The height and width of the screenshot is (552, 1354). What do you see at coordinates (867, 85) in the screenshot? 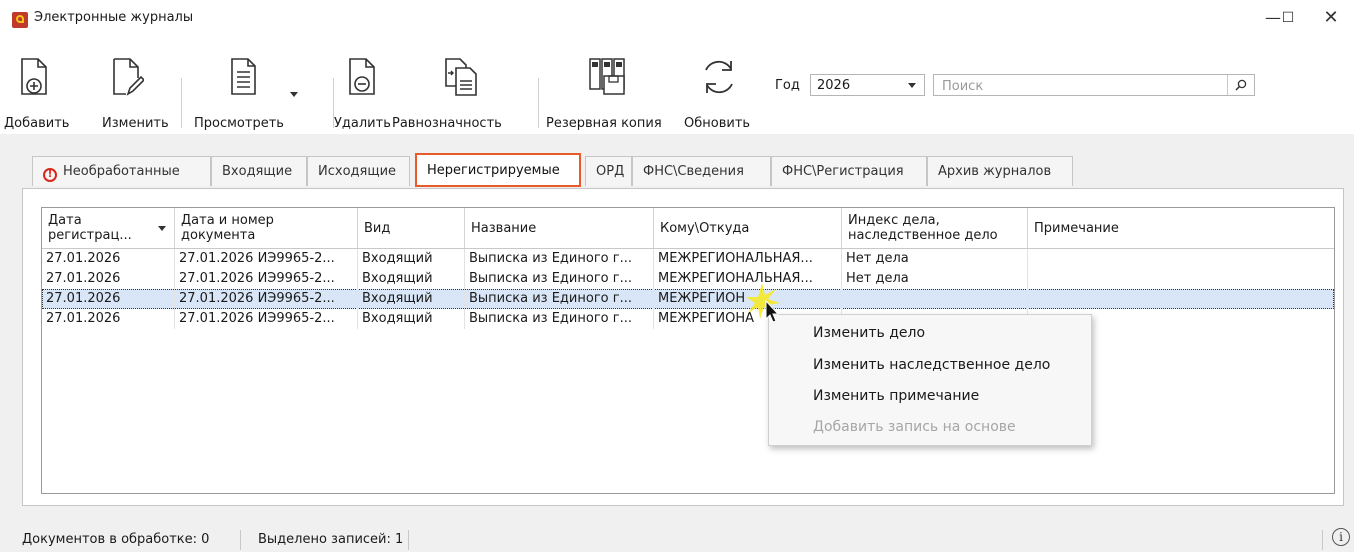
I see `year-select: 2026` at bounding box center [867, 85].